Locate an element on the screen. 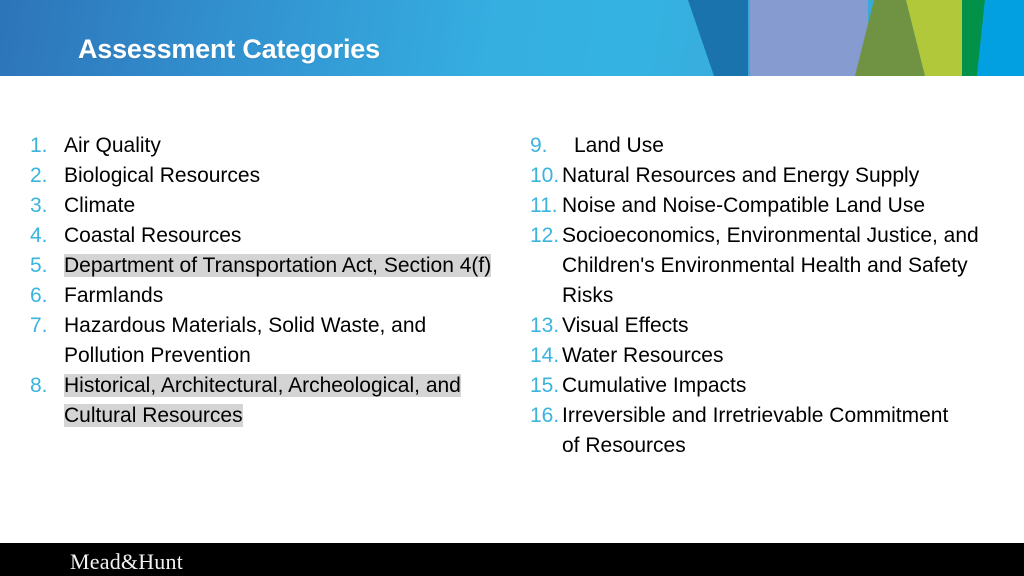 The width and height of the screenshot is (1024, 576). list-item-line: Visual Effects is located at coordinates (625, 325).